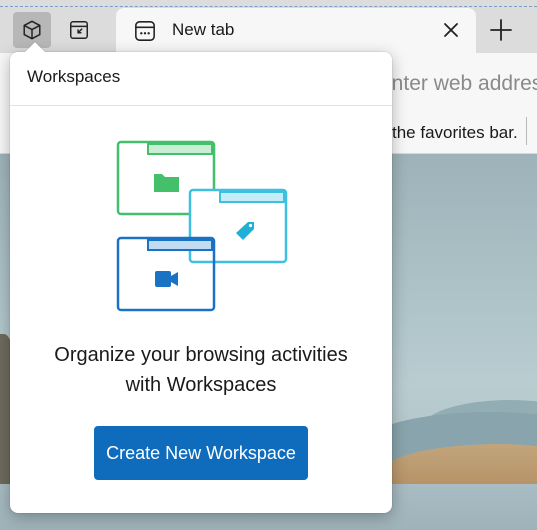 This screenshot has height=530, width=537. Describe the element at coordinates (455, 132) in the screenshot. I see `favorites-bar-text: the favorites bar.` at that location.